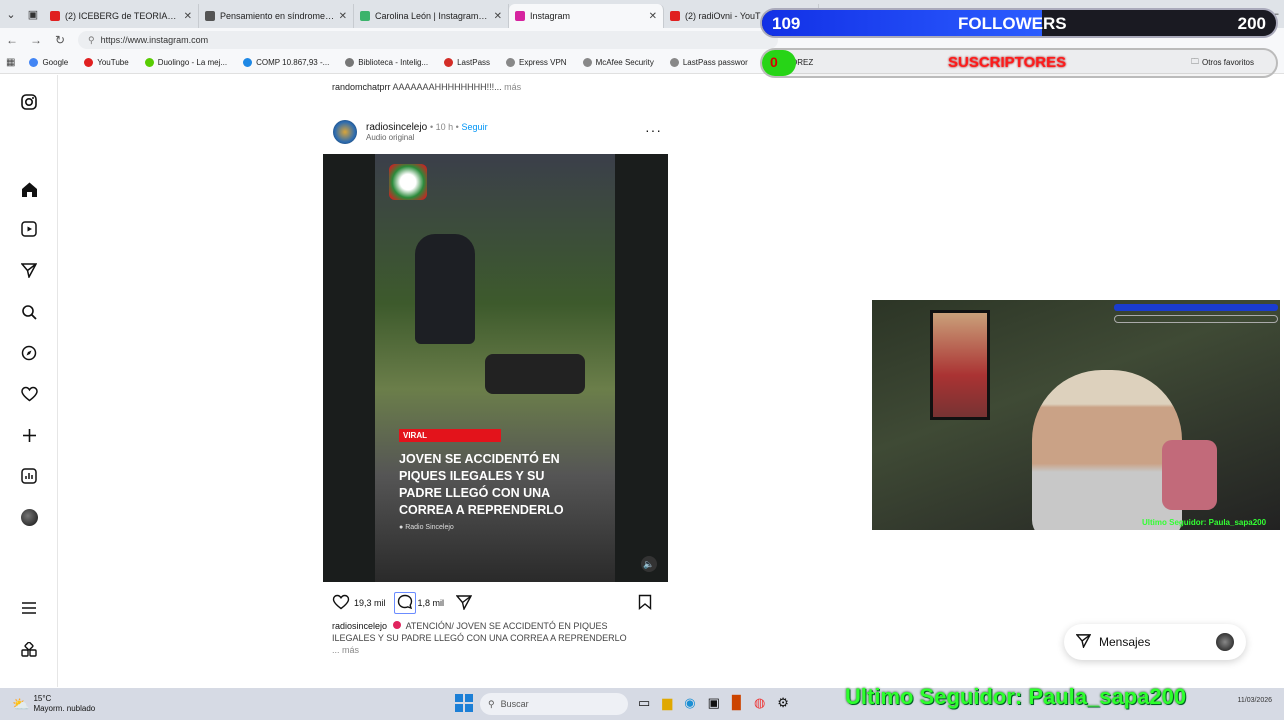 Image resolution: width=1284 pixels, height=720 pixels. I want to click on task-view-icon: ▭, so click(644, 703).